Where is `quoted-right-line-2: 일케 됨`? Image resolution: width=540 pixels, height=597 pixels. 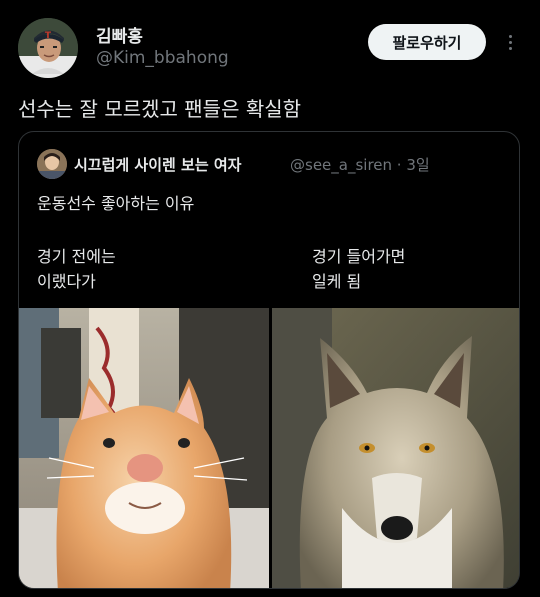 quoted-right-line-2: 일케 됨 is located at coordinates (337, 281).